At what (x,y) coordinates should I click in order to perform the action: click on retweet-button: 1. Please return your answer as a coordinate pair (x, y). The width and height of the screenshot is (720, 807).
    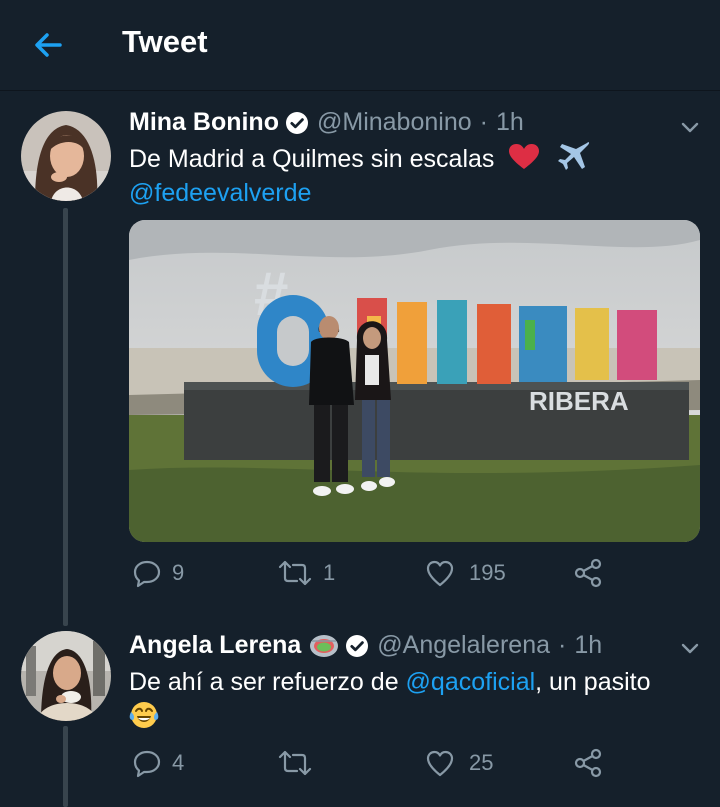
    Looking at the image, I should click on (306, 573).